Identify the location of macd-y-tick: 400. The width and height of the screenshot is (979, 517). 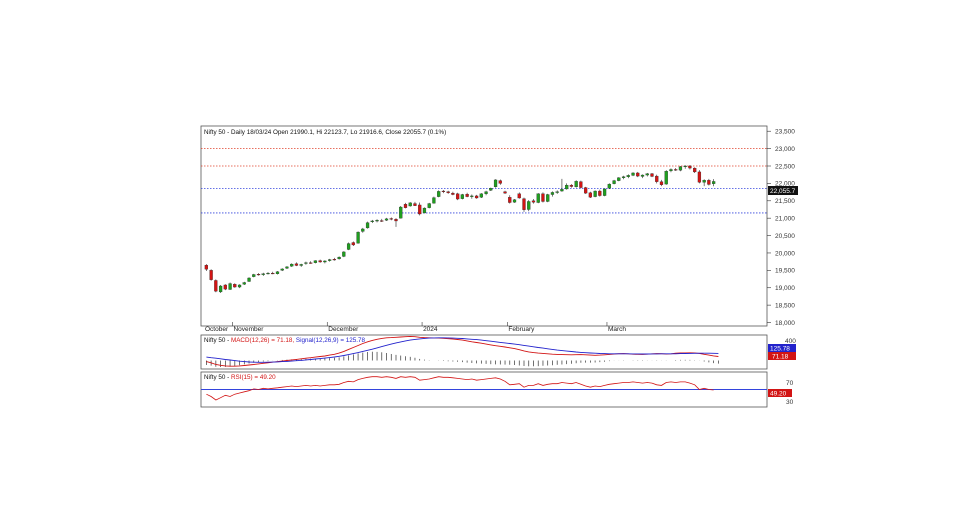
(790, 341).